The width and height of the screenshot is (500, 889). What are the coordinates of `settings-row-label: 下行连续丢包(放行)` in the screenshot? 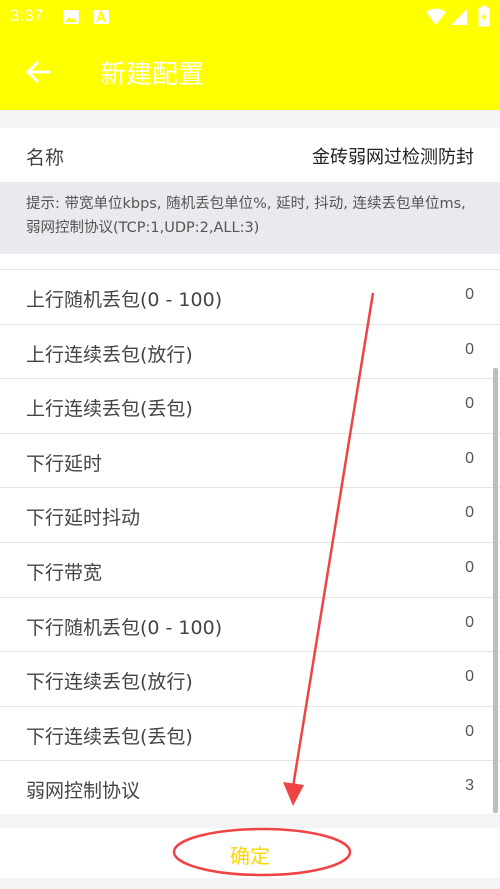 It's located at (109, 682).